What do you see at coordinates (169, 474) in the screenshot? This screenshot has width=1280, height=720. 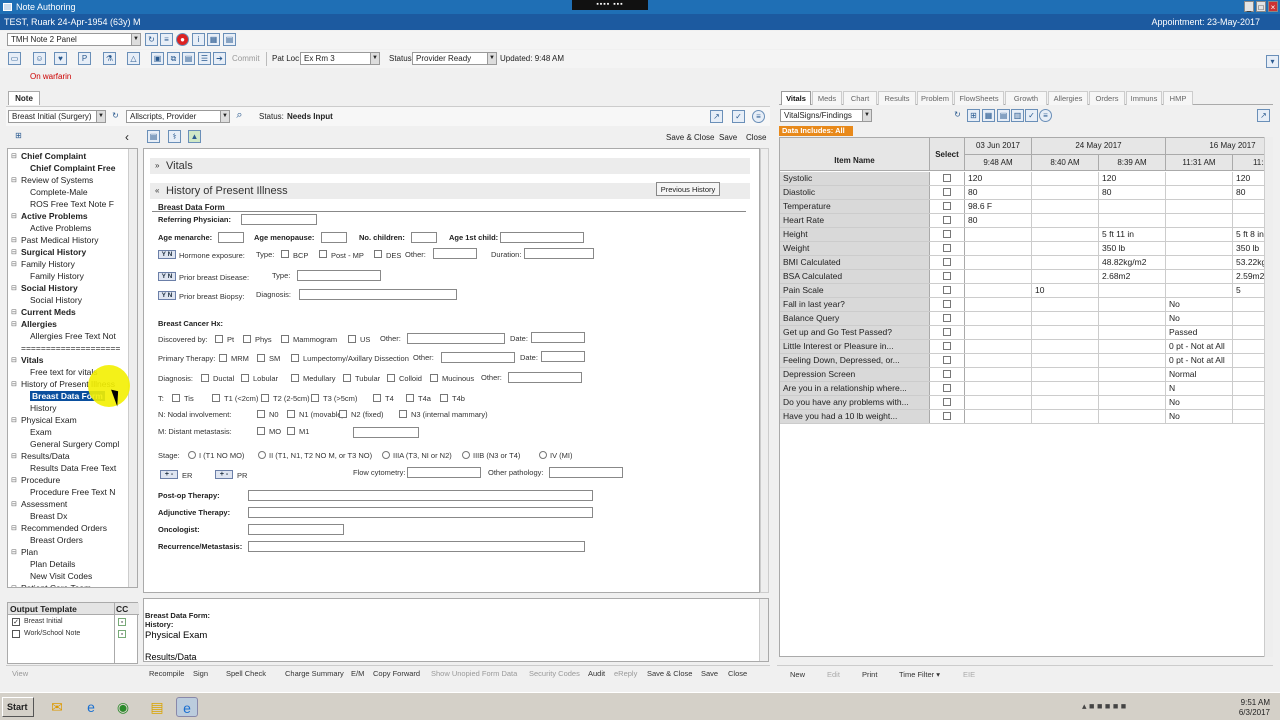 I see `er-toggle: + -` at bounding box center [169, 474].